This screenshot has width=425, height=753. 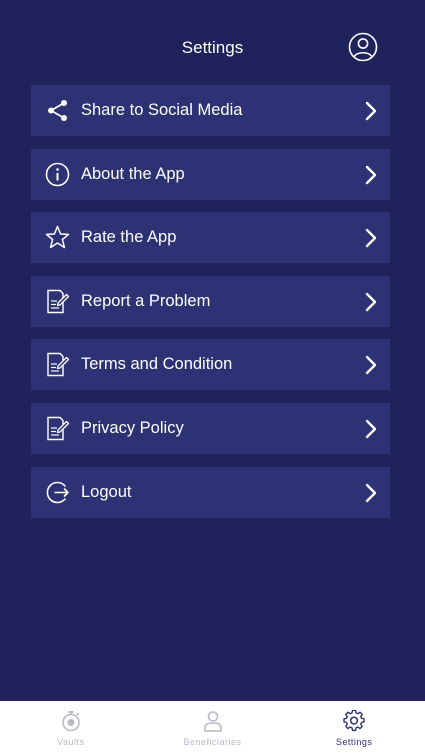 I want to click on tab-label: Beneficiaries, so click(x=212, y=742).